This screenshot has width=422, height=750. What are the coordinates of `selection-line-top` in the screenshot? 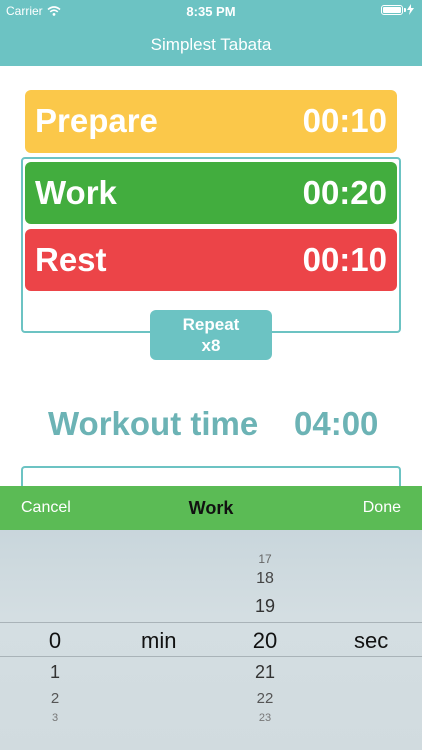 It's located at (211, 622).